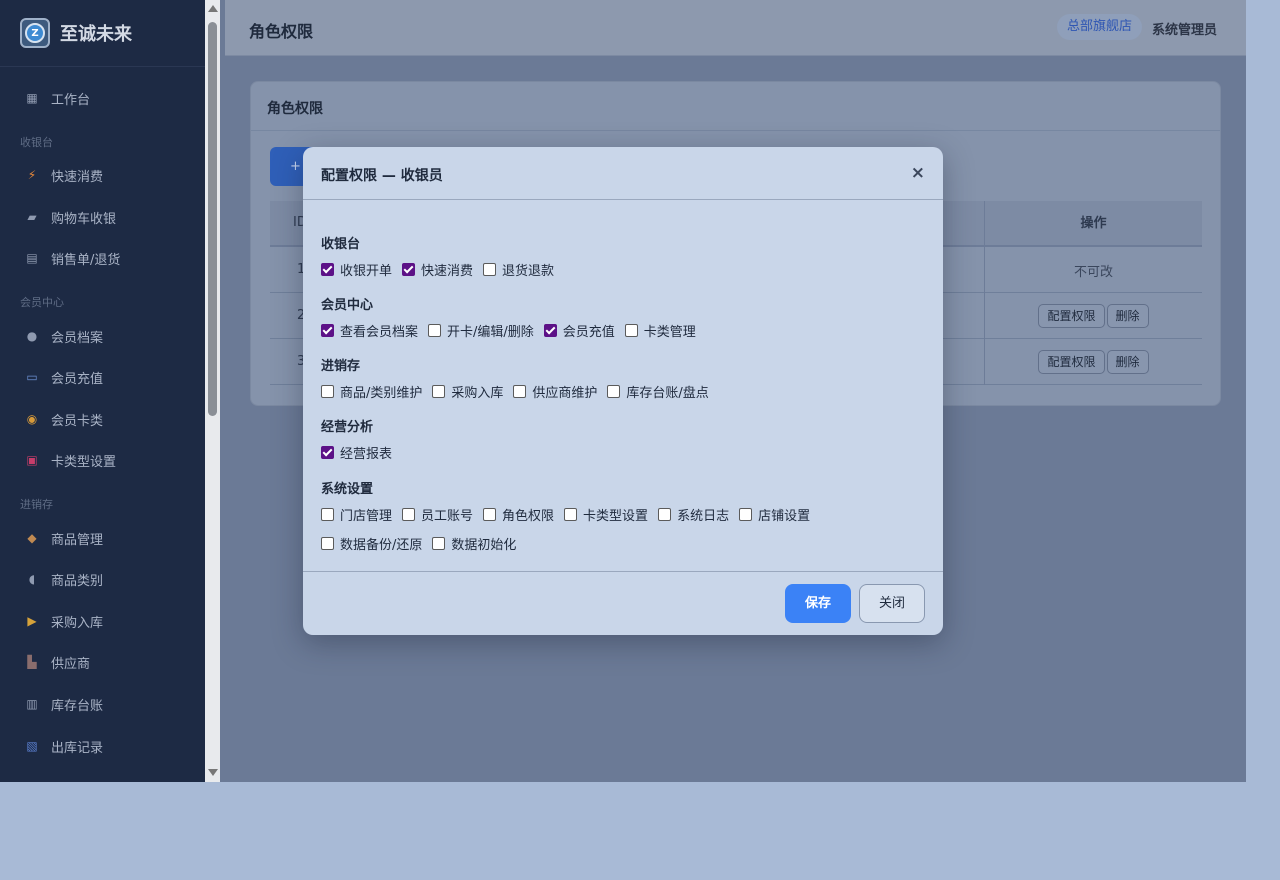 This screenshot has height=880, width=1280. Describe the element at coordinates (669, 332) in the screenshot. I see `permission-label: 卡类管理` at that location.